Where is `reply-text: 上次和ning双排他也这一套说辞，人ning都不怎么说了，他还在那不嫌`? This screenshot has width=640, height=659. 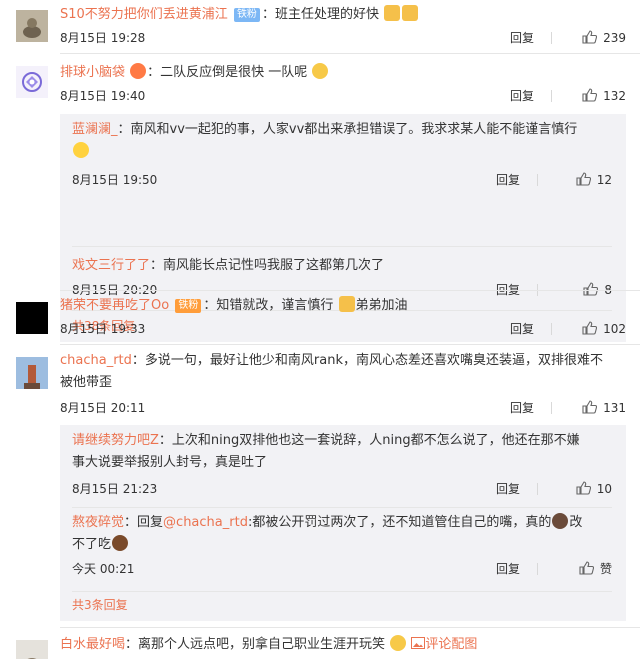
reply-text: 上次和ning双排他也这一套说辞，人ning都不怎么说了，他还在那不嫌 is located at coordinates (375, 440).